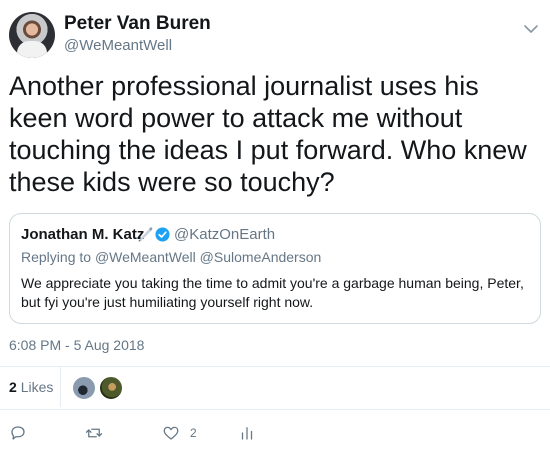  I want to click on likes-number: 2, so click(13, 387).